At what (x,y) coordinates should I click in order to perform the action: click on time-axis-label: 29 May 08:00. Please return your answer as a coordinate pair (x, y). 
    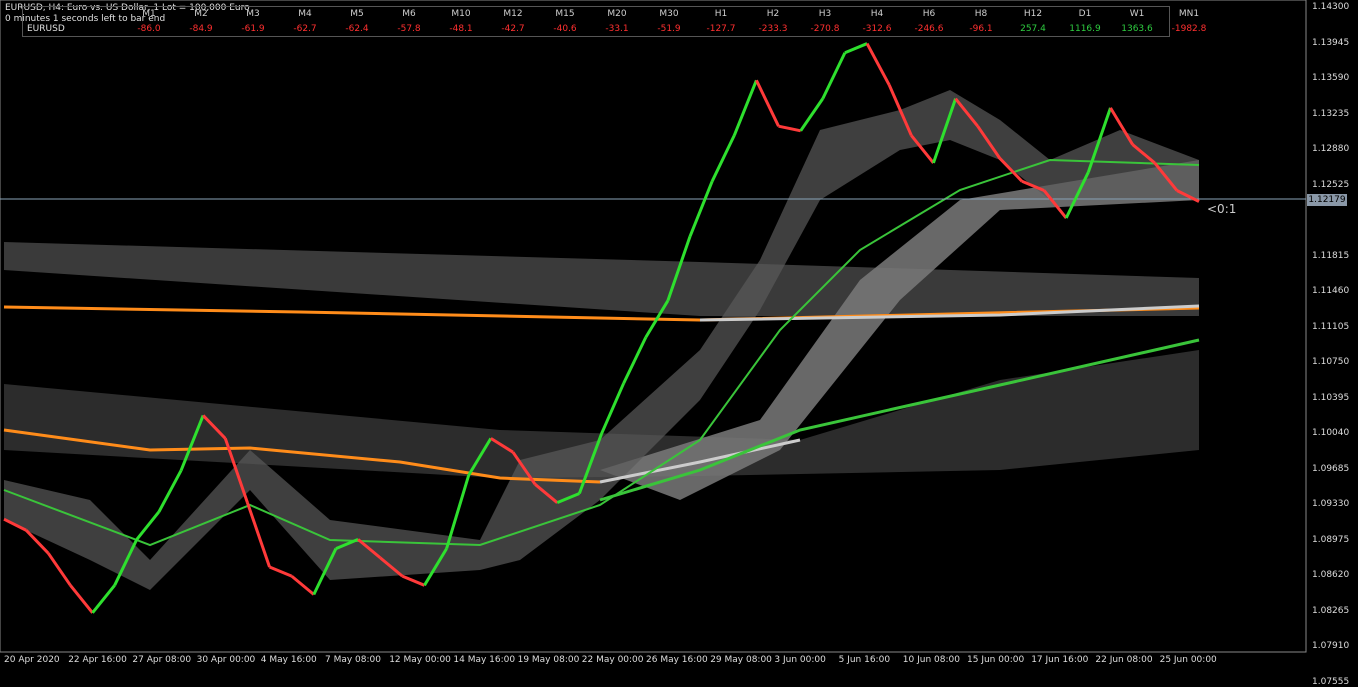
    Looking at the image, I should click on (741, 660).